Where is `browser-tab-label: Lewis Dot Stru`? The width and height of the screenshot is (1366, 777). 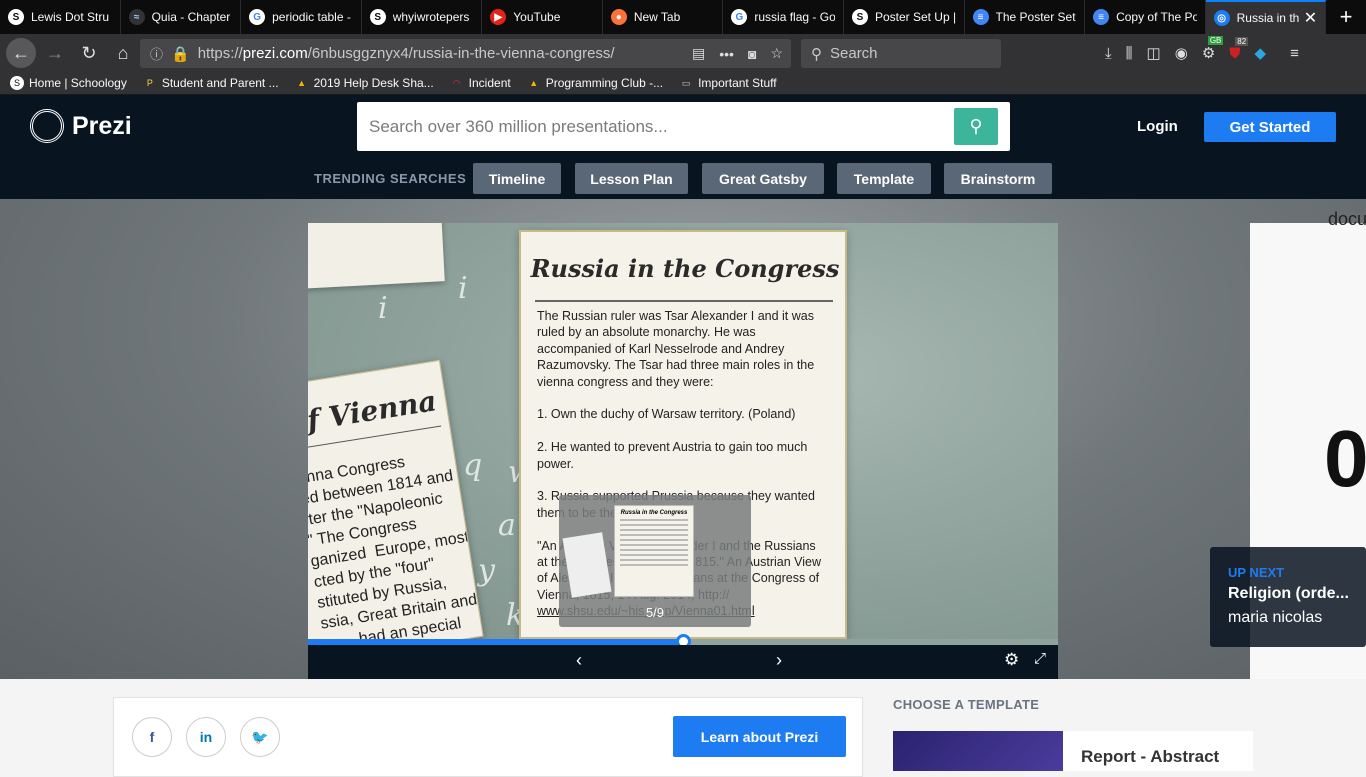
browser-tab-label: Lewis Dot Stru is located at coordinates (70, 17).